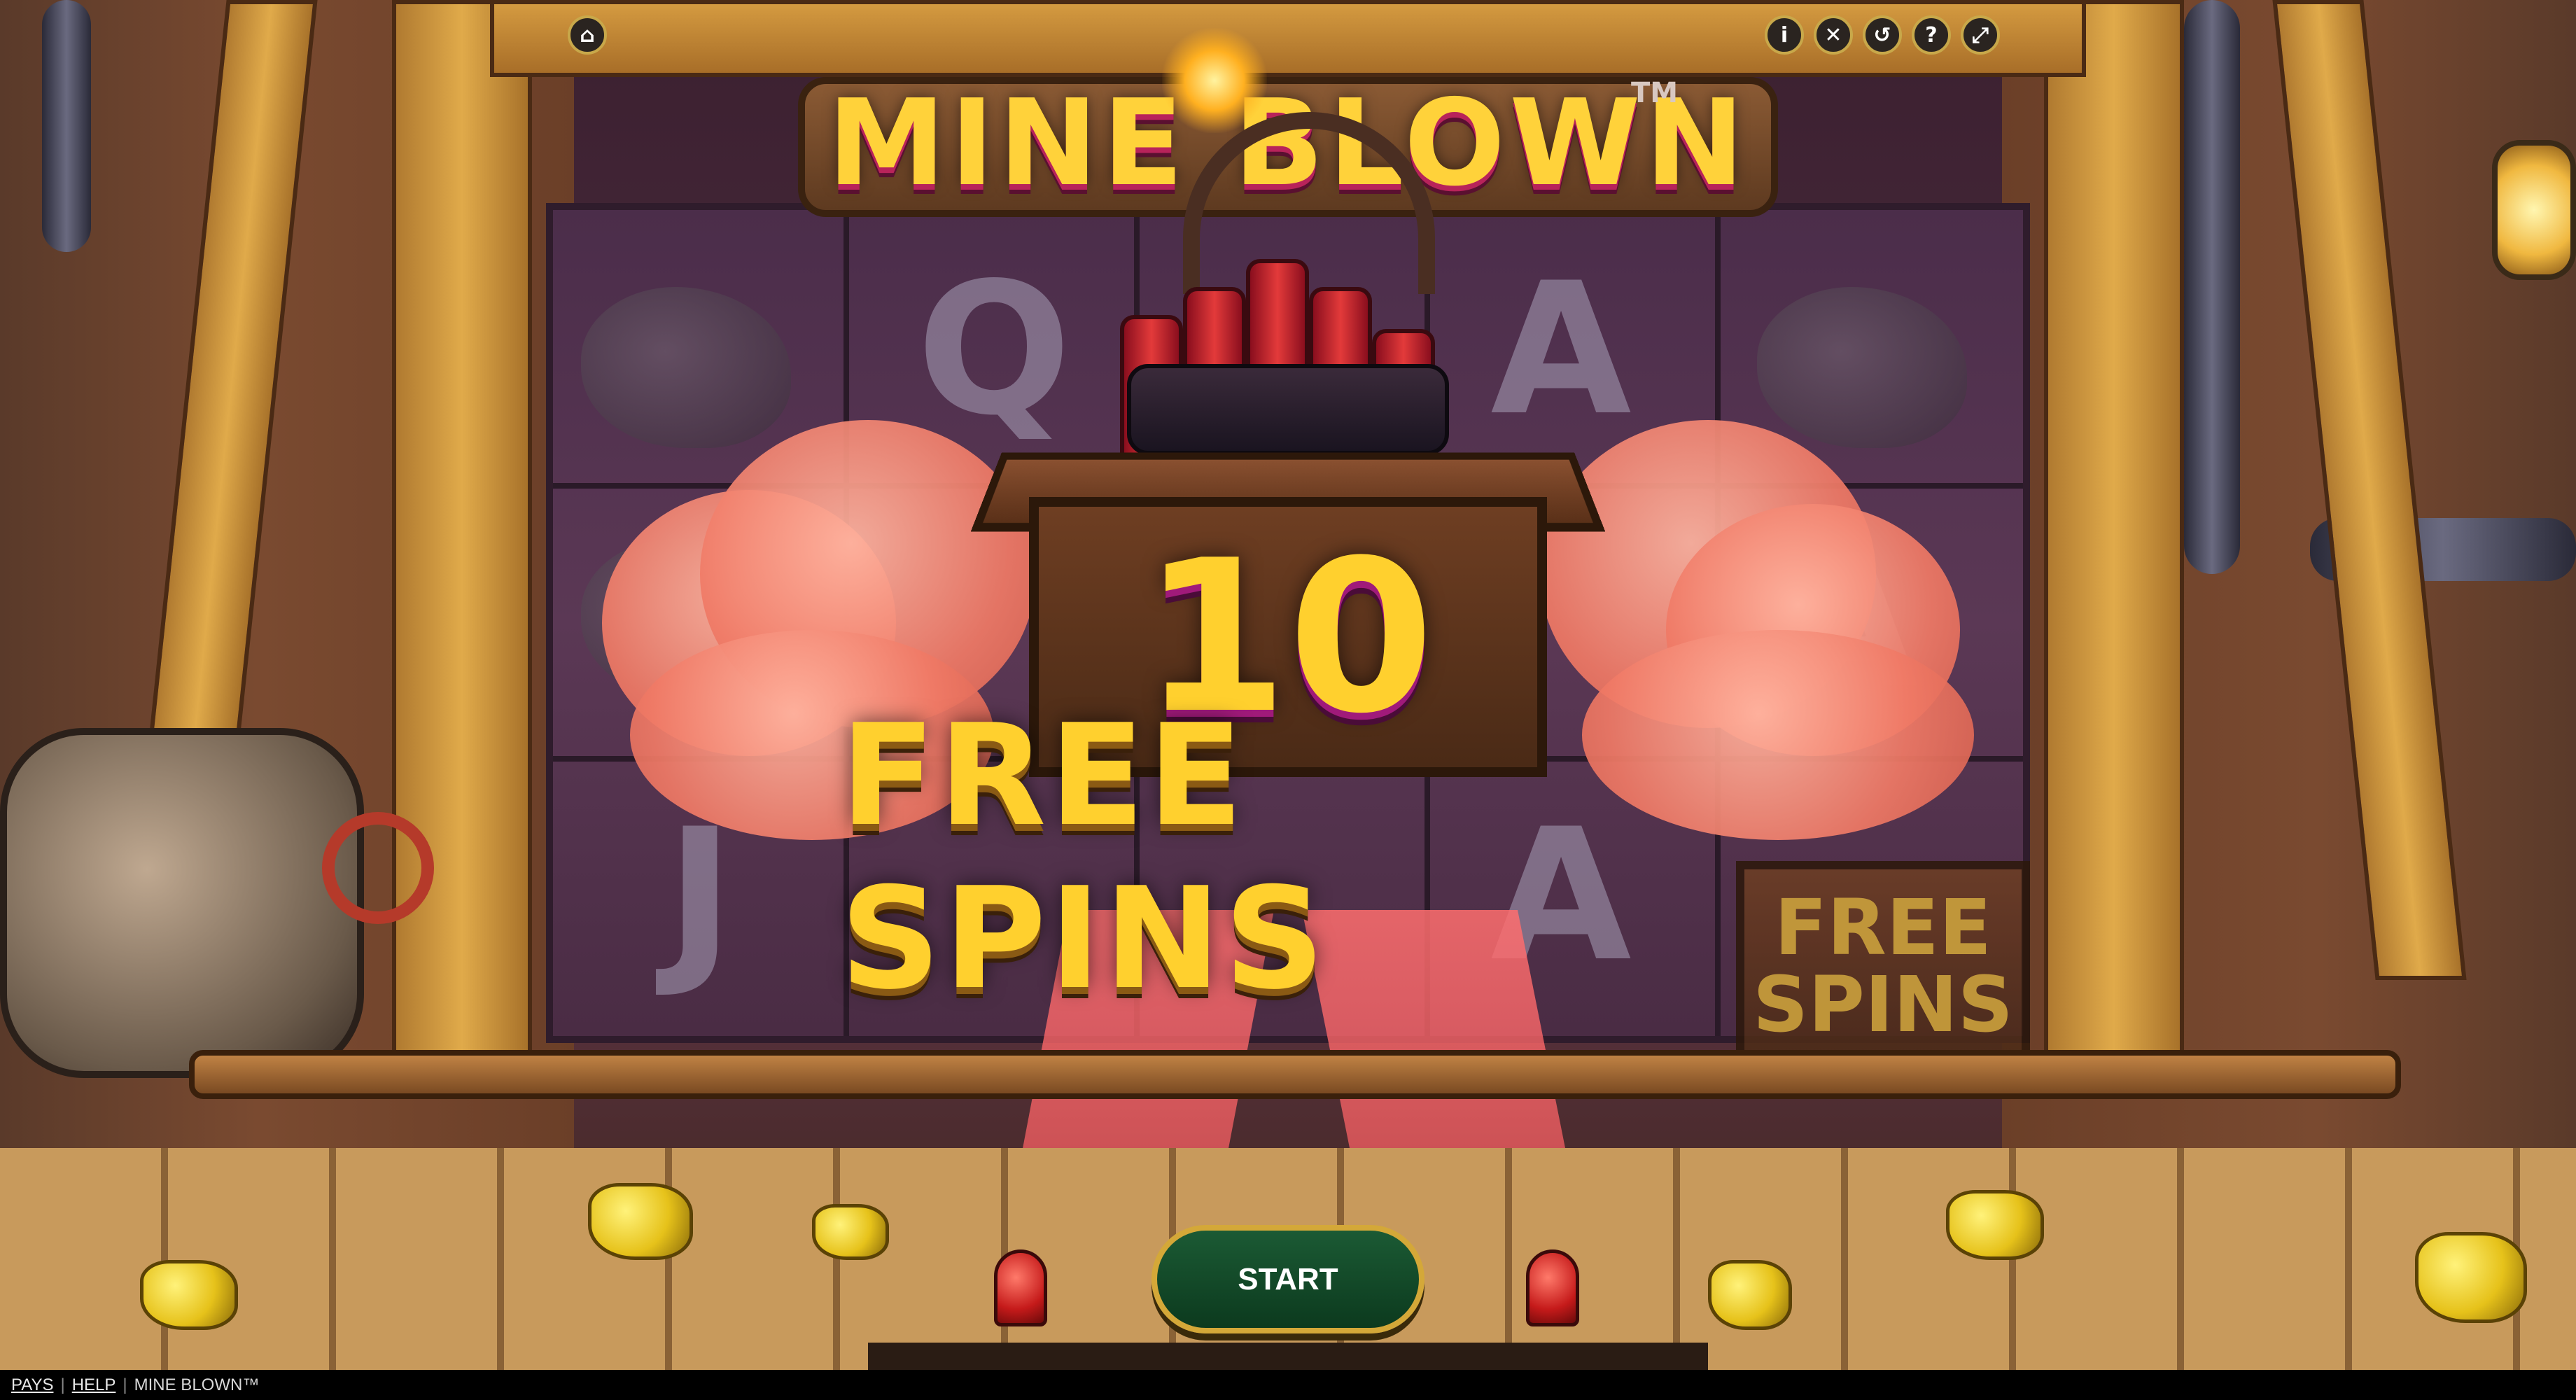 This screenshot has width=2576, height=1400. I want to click on pickaxe-symbol, so click(686, 367).